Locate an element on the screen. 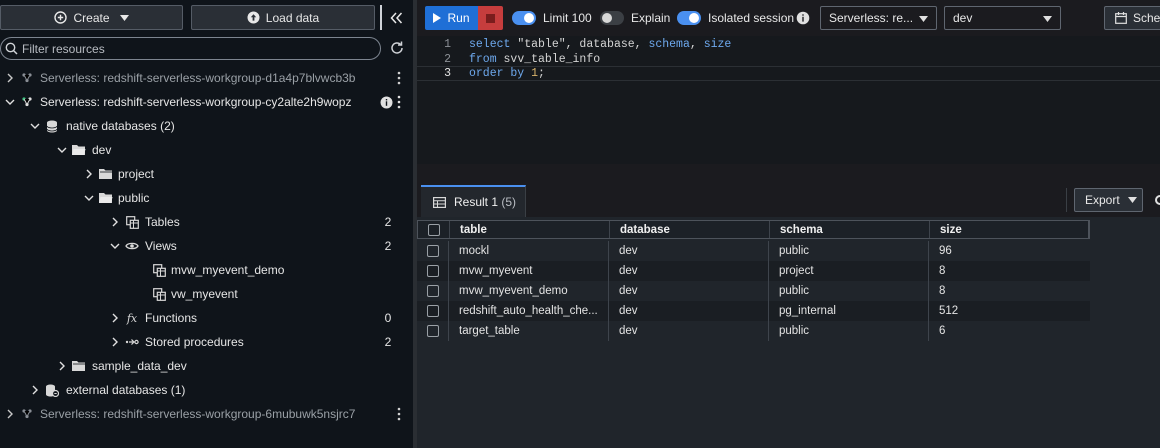 The image size is (1160, 448). load-data-button: Load data is located at coordinates (283, 17).